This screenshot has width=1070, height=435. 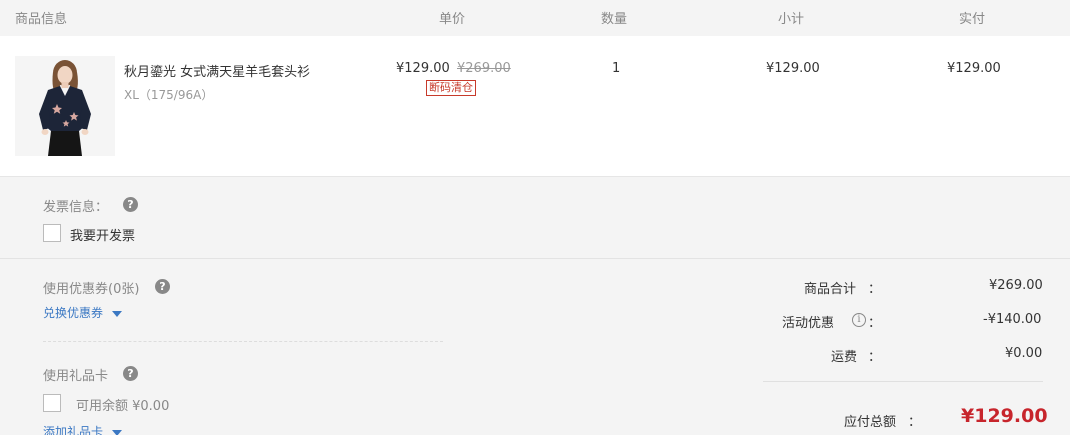 What do you see at coordinates (616, 68) in the screenshot?
I see `product-quantity: 1` at bounding box center [616, 68].